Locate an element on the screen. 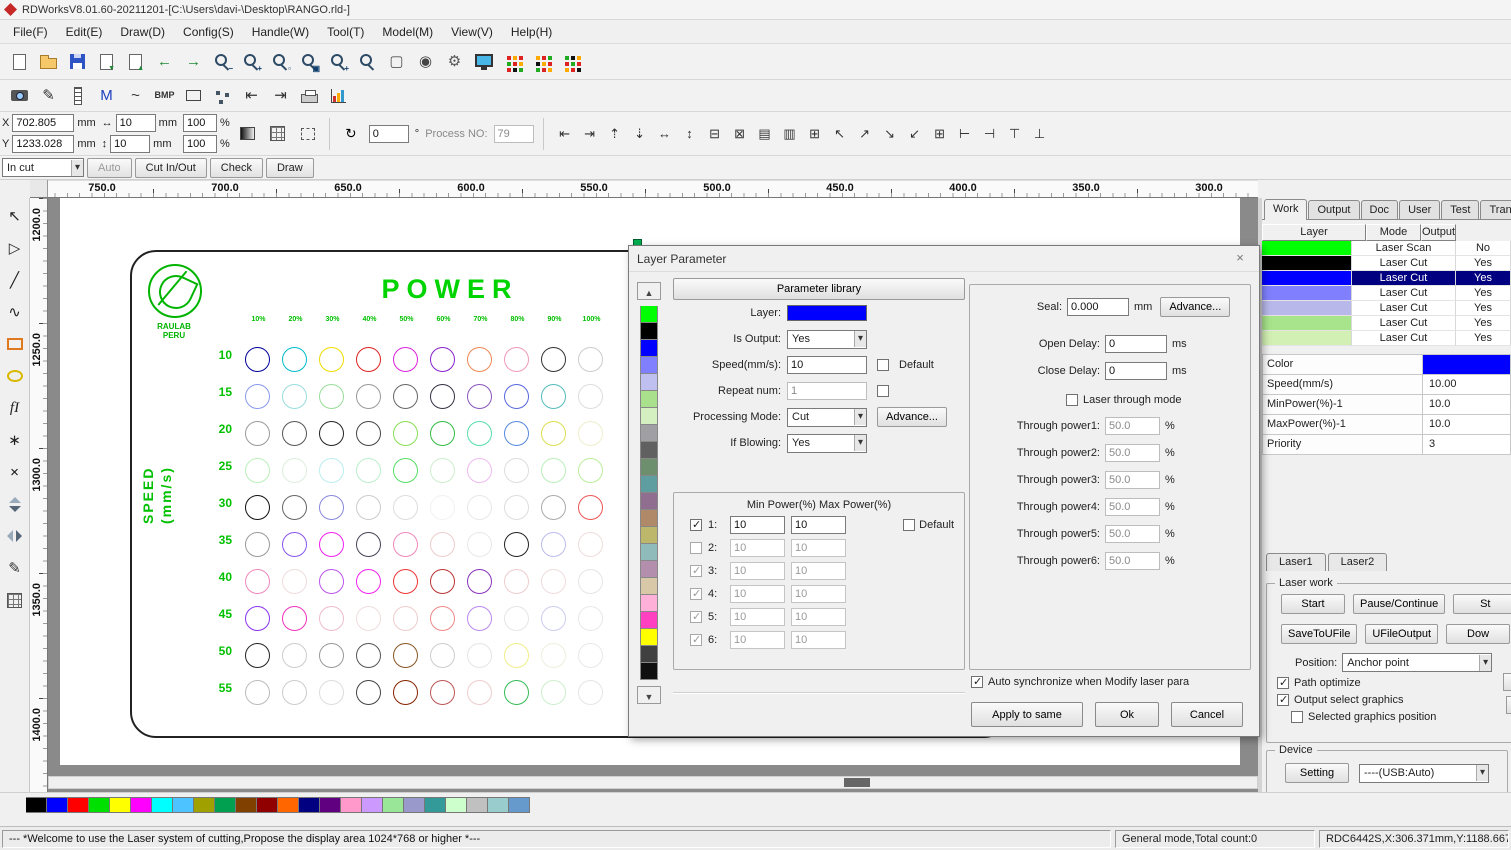  mirror-horizontal-icon is located at coordinates (15, 536).